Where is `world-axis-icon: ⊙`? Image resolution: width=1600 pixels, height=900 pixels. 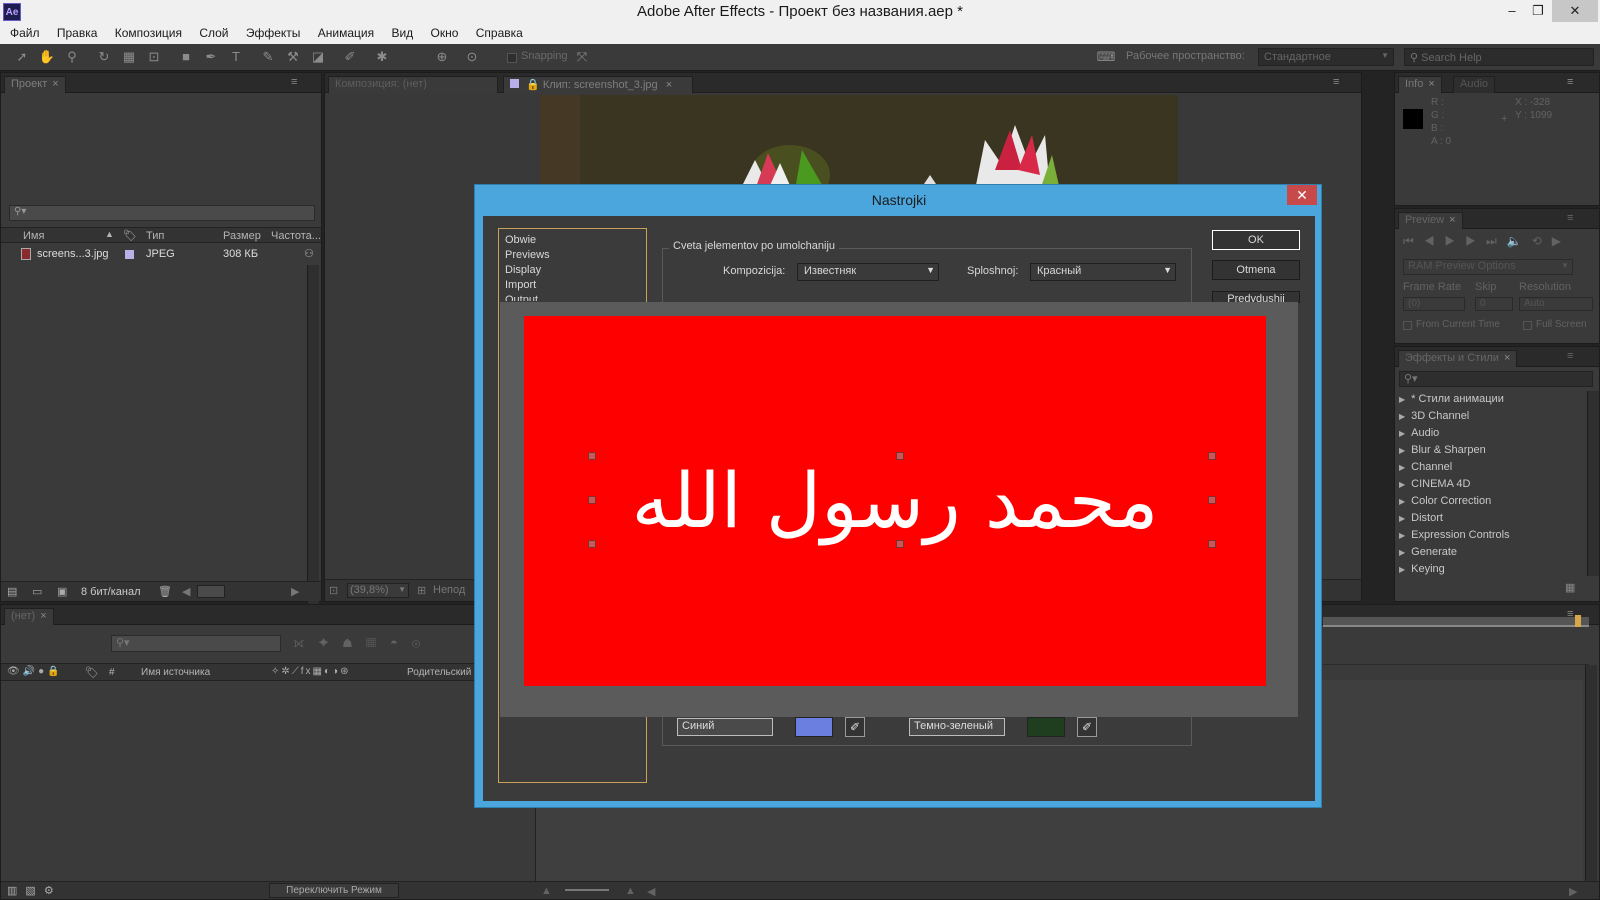 world-axis-icon: ⊙ is located at coordinates (472, 57).